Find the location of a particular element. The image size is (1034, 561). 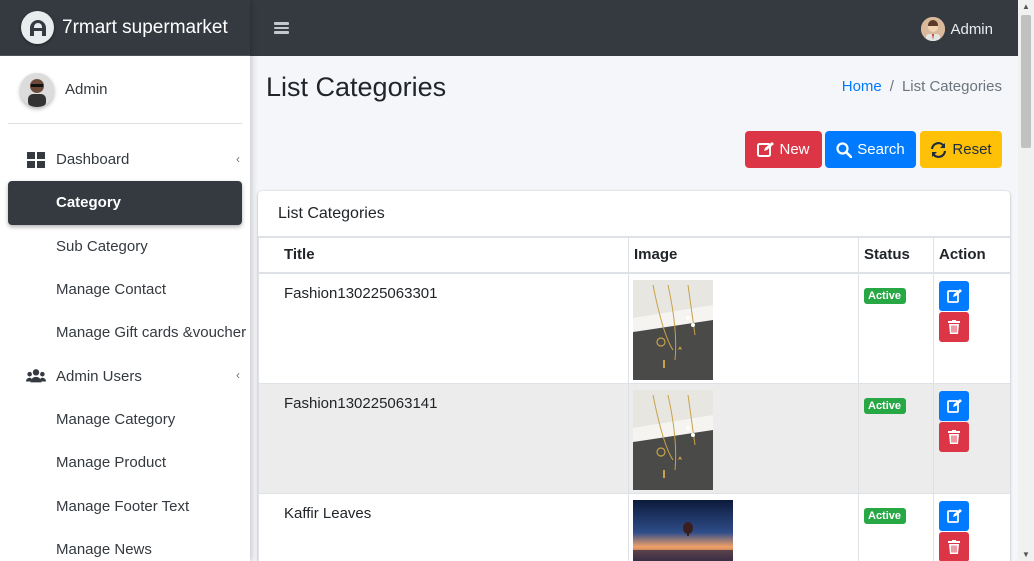

column-header-title: Title is located at coordinates (443, 255).